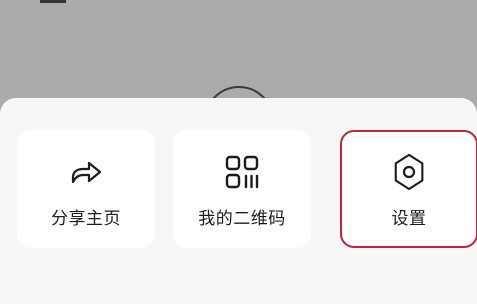  What do you see at coordinates (409, 172) in the screenshot?
I see `hexagon-settings-icon` at bounding box center [409, 172].